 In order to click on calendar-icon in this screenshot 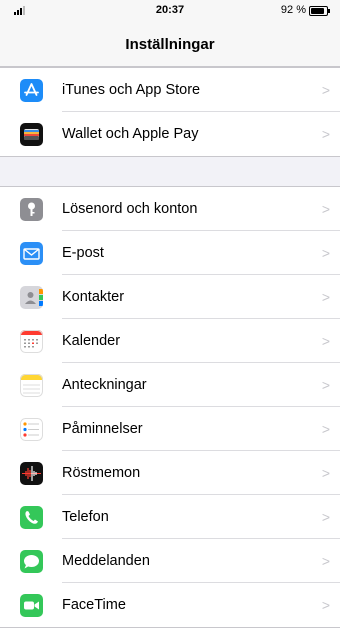, I will do `click(31, 341)`.